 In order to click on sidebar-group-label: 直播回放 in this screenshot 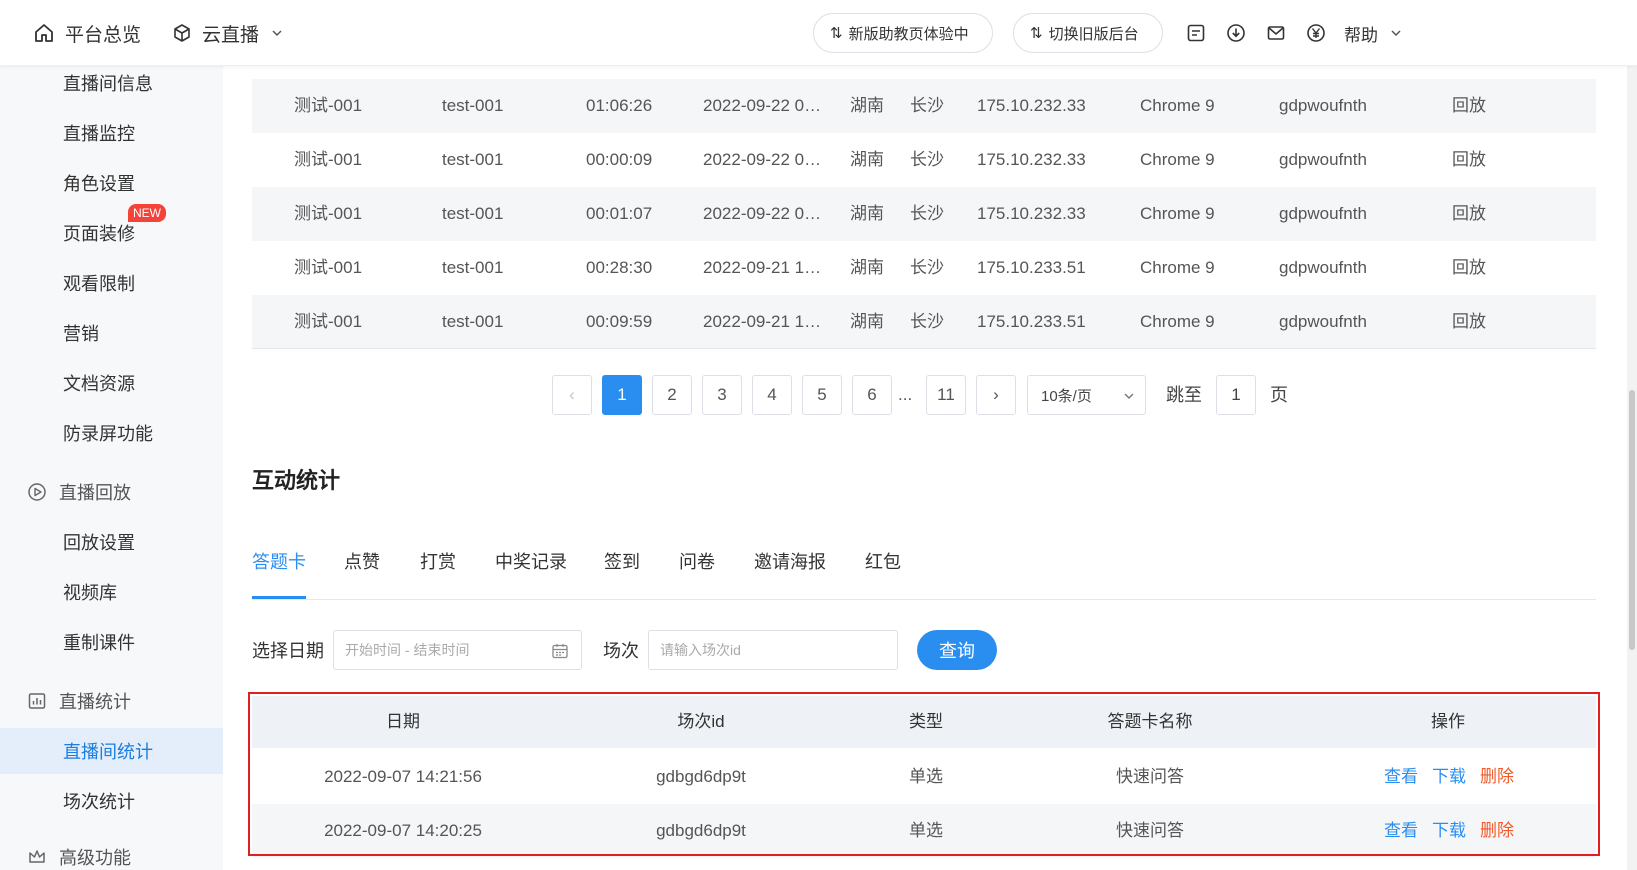, I will do `click(95, 493)`.